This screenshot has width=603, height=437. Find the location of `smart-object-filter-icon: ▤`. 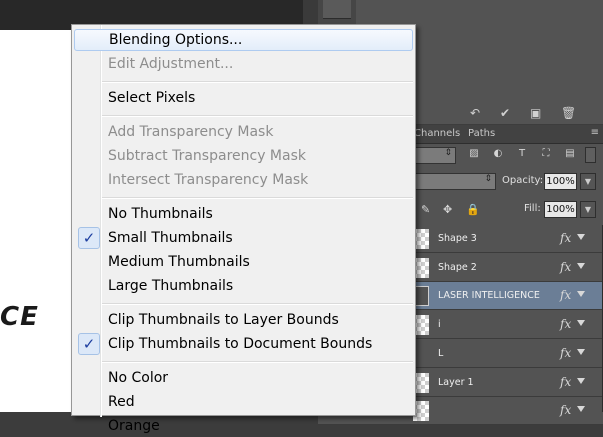

smart-object-filter-icon: ▤ is located at coordinates (570, 153).